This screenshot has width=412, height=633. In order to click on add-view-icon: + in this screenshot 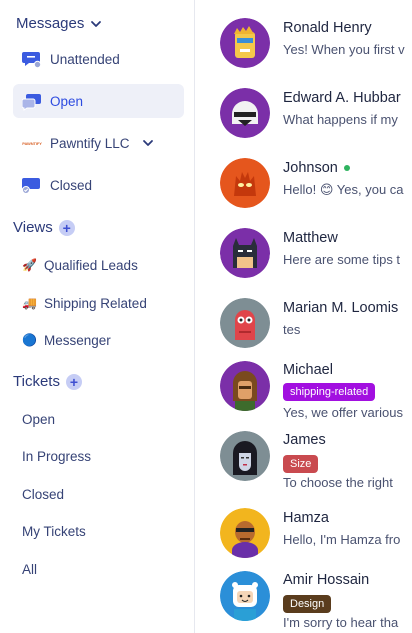, I will do `click(66, 227)`.